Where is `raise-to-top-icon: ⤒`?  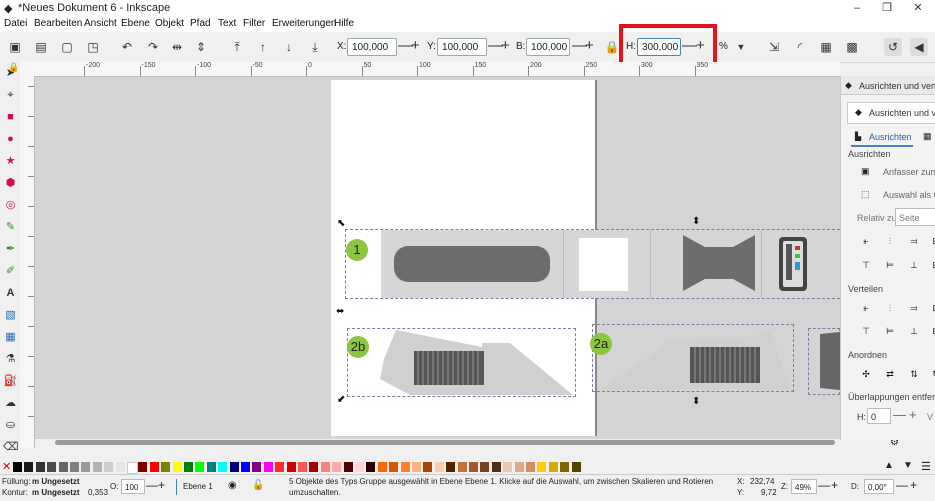 raise-to-top-icon: ⤒ is located at coordinates (237, 47).